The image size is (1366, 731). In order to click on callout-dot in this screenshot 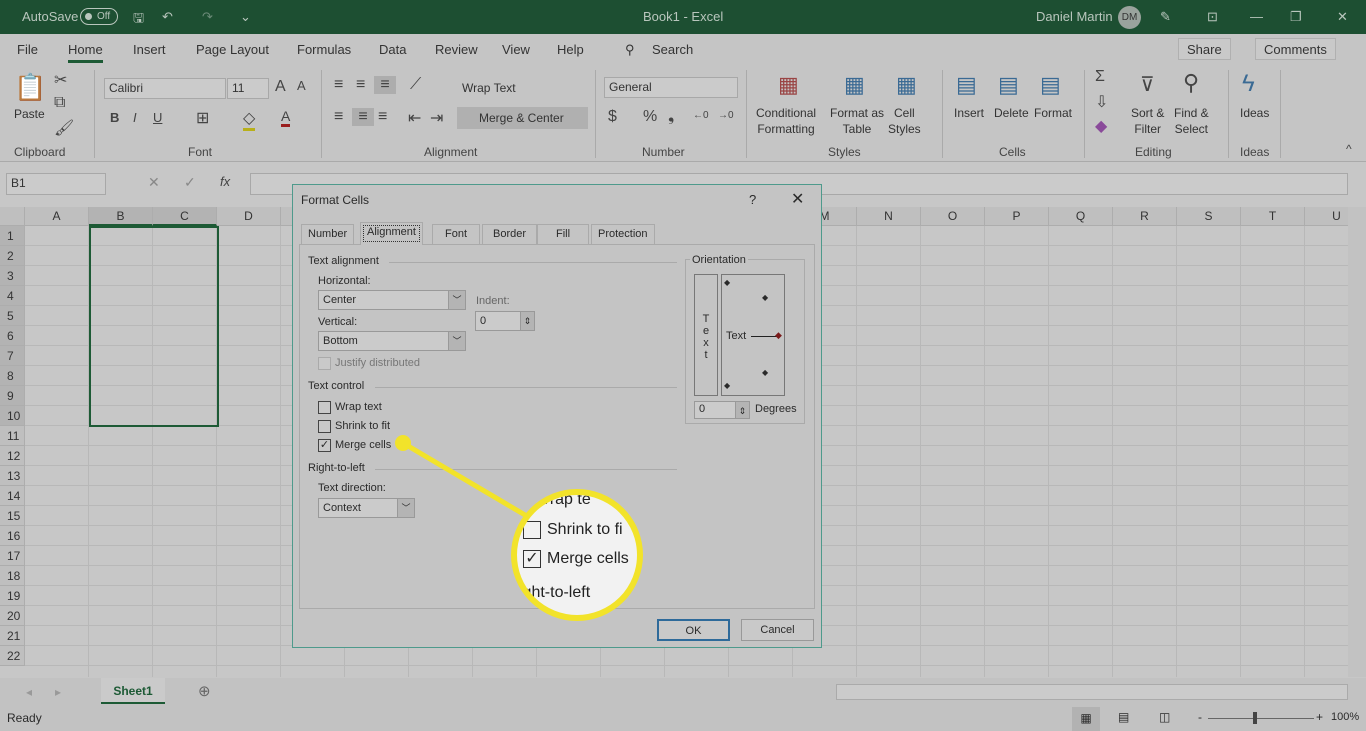, I will do `click(403, 443)`.